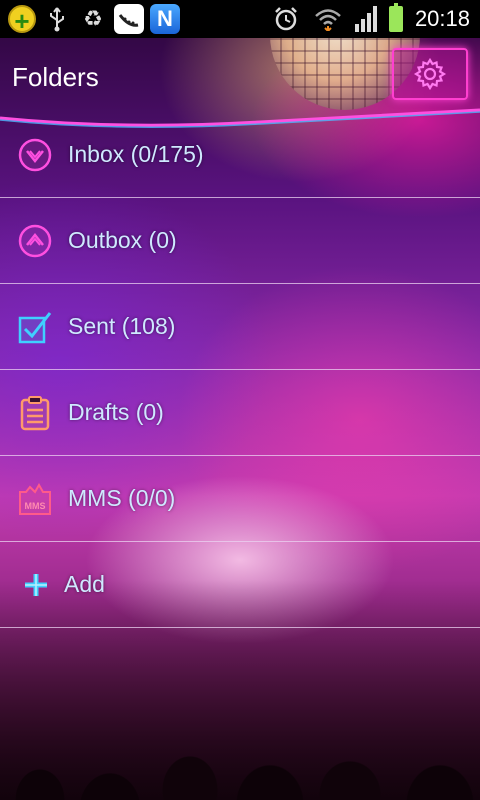 The height and width of the screenshot is (800, 480). Describe the element at coordinates (35, 413) in the screenshot. I see `drafts-icon` at that location.